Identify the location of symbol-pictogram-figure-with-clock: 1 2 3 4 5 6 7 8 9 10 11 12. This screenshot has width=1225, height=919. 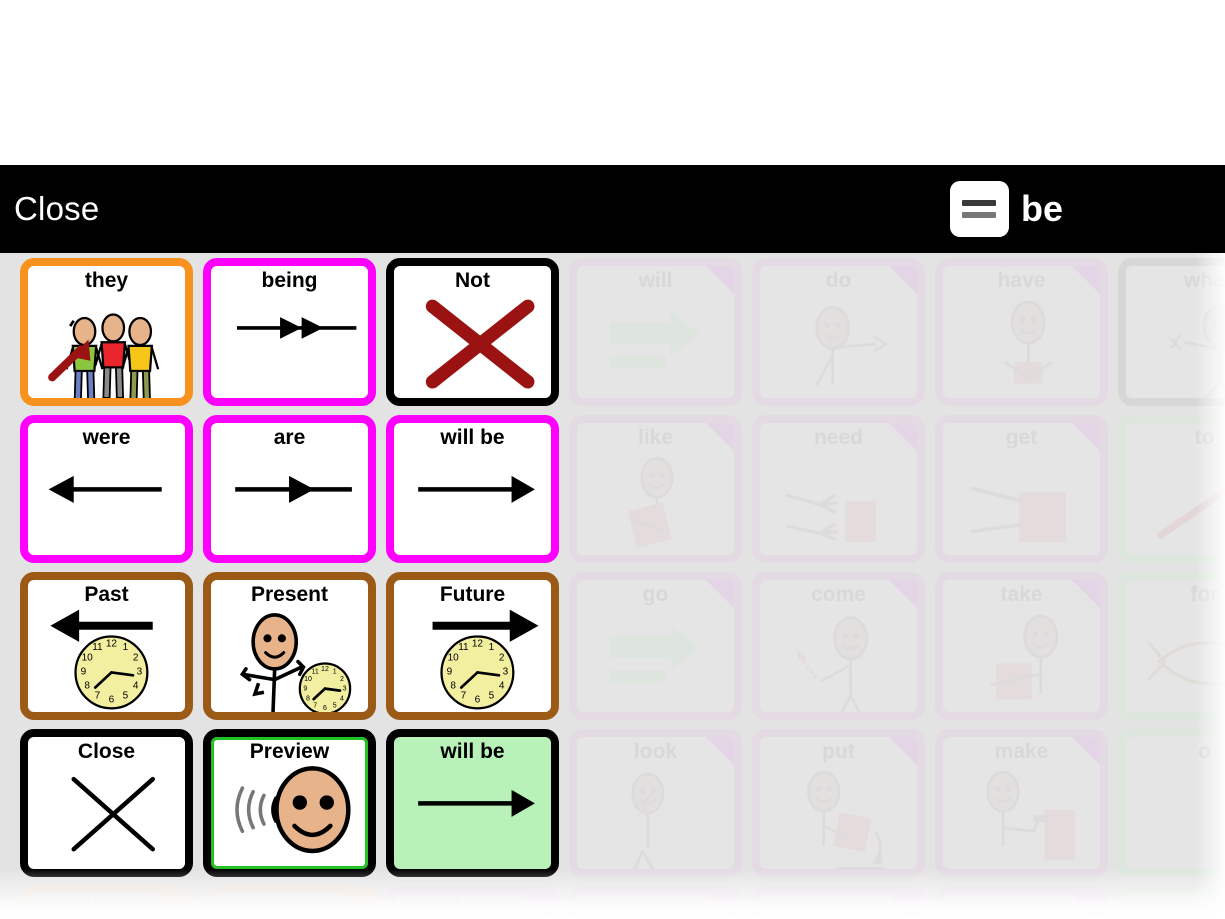
(289, 659).